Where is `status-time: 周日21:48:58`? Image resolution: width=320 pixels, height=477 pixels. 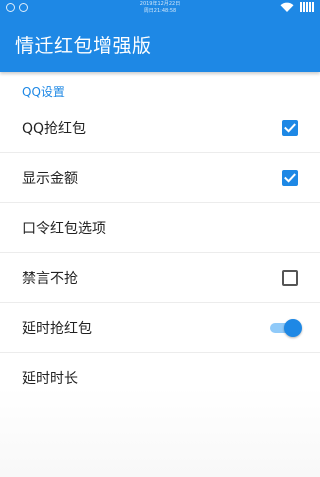 status-time: 周日21:48:58 is located at coordinates (160, 11).